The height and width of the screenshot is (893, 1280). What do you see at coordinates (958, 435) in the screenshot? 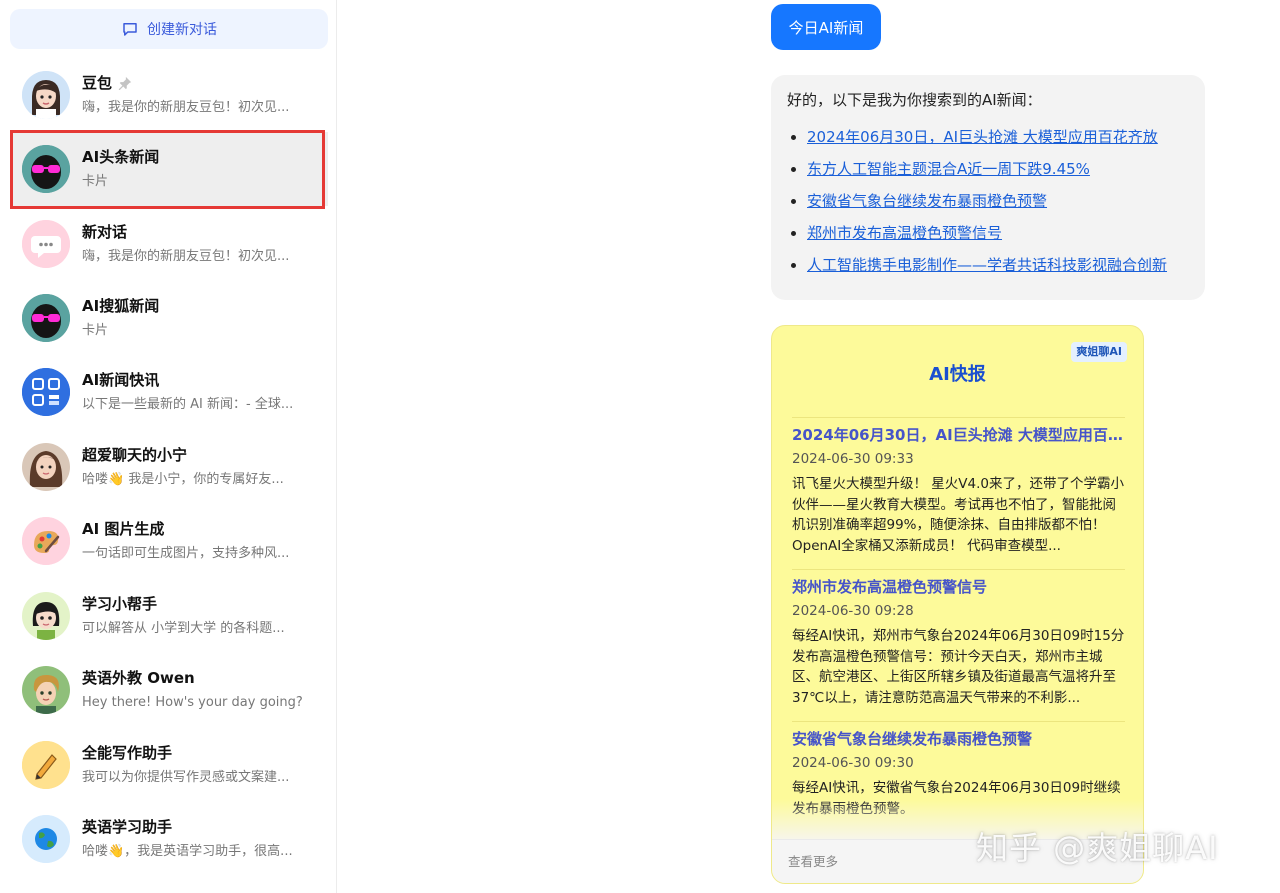
I see `news-title: 2024年06月30日，AI巨头抢滩 大模型应用百花齐放` at bounding box center [958, 435].